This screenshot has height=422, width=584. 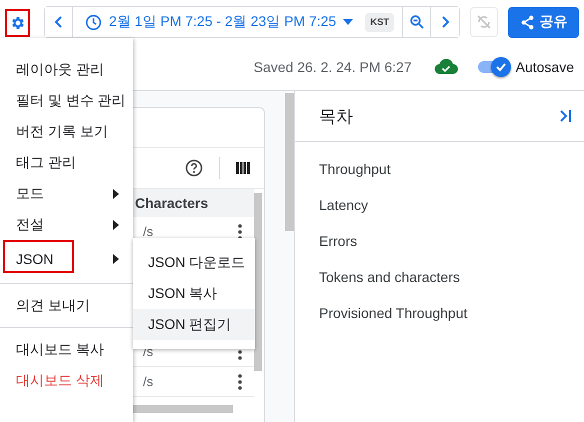 I want to click on clock-icon, so click(x=93, y=22).